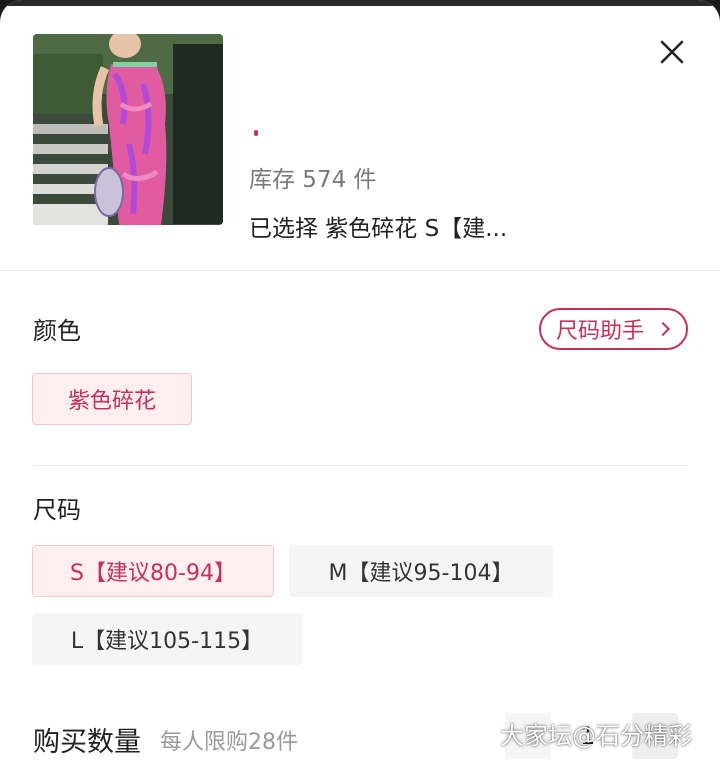  Describe the element at coordinates (596, 736) in the screenshot. I see `watermark-text: 大家坛@石分精彩` at that location.